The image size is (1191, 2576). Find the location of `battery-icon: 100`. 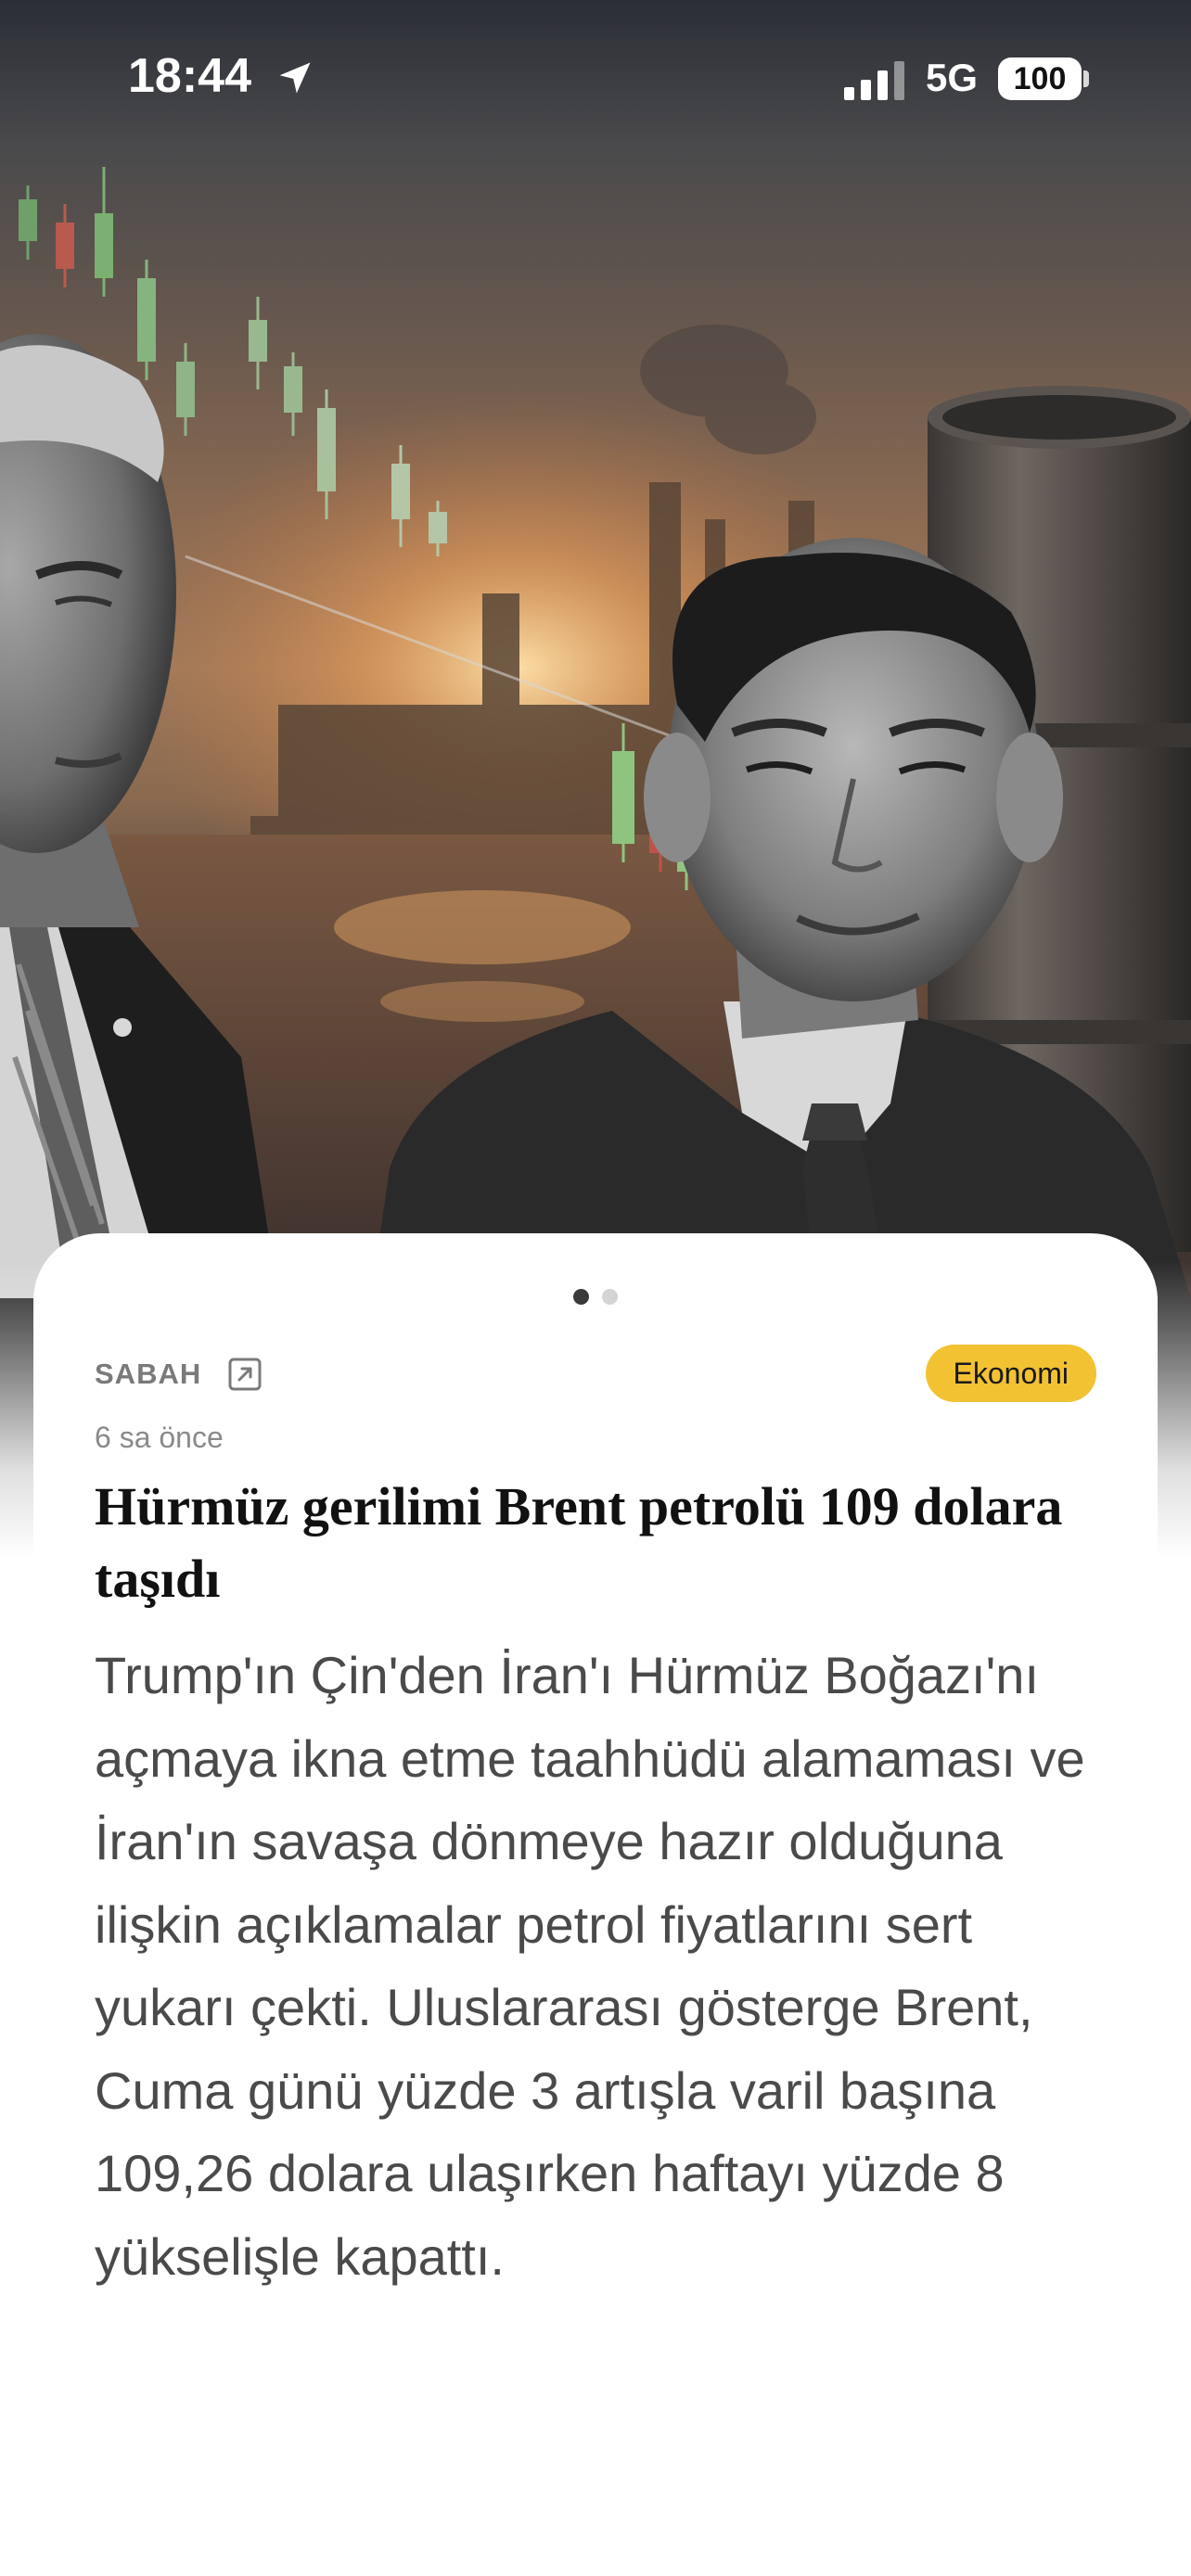

battery-icon: 100 is located at coordinates (1040, 79).